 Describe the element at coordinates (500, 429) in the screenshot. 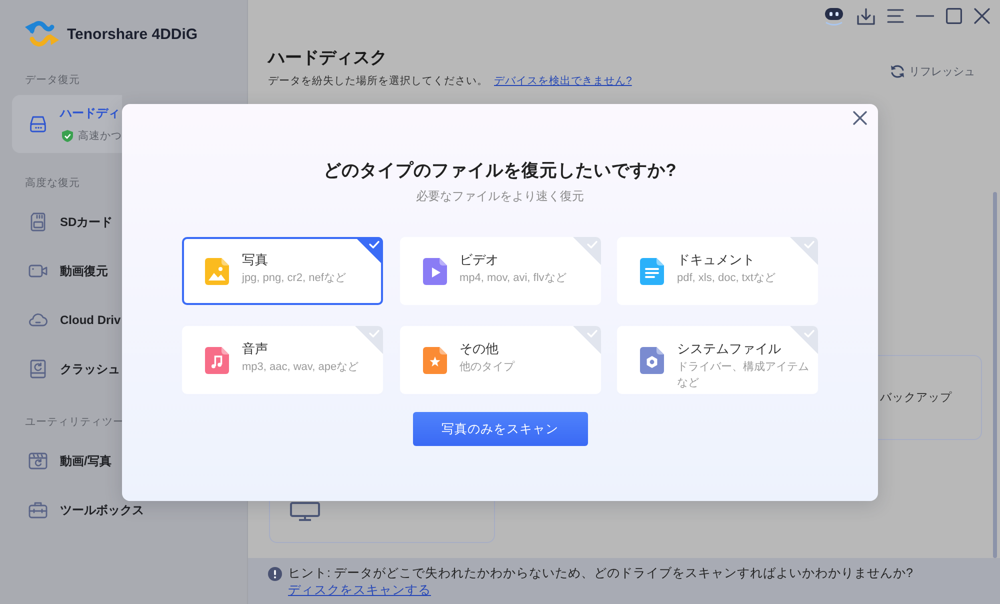

I see `scan-button: 写真のみをスキャン` at that location.